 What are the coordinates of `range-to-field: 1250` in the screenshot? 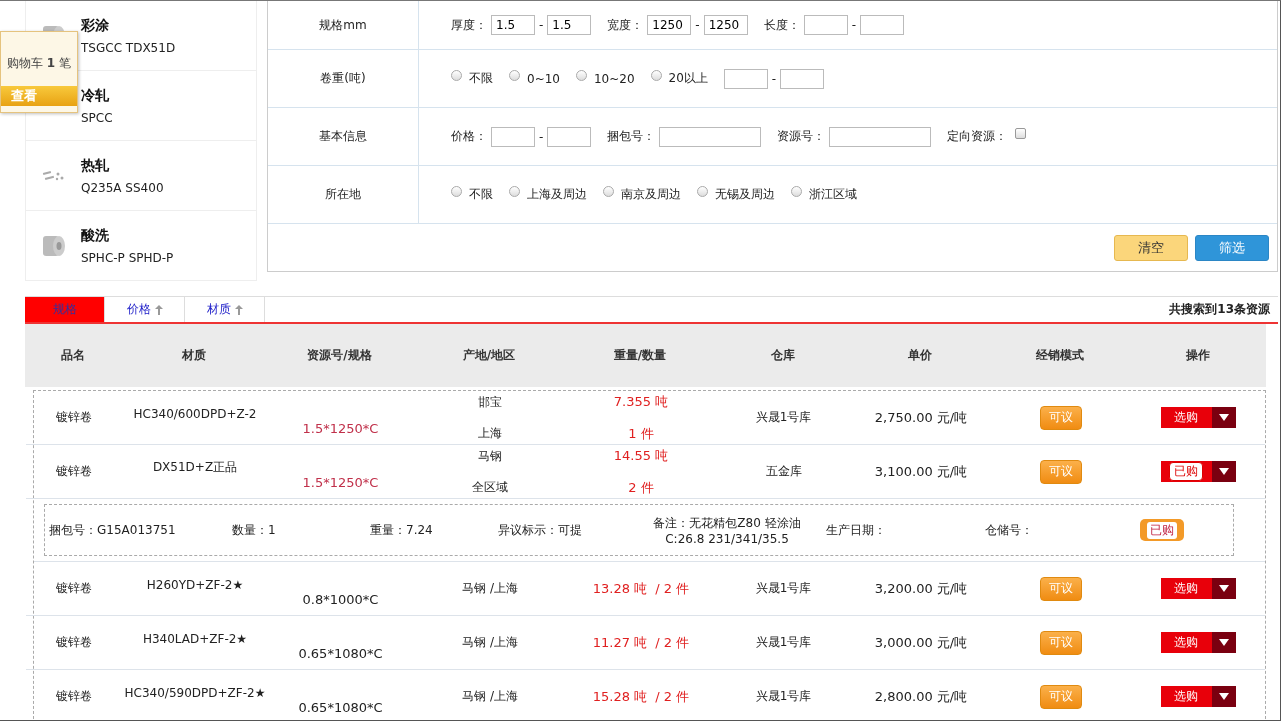 It's located at (725, 25).